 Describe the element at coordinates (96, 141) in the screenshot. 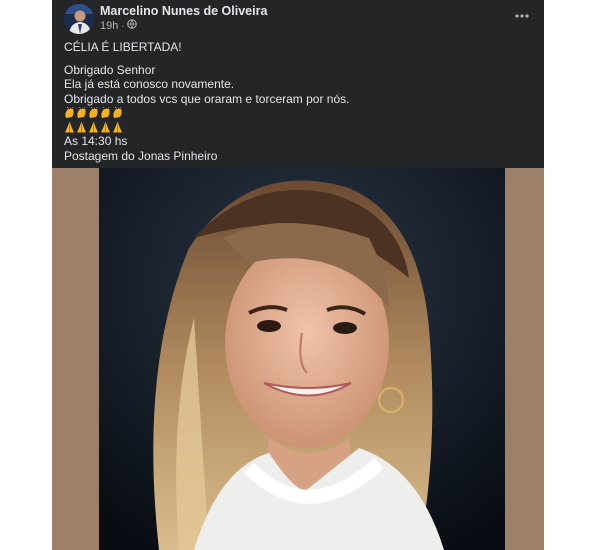

I see `post-time-line: As 14:30 hs` at that location.